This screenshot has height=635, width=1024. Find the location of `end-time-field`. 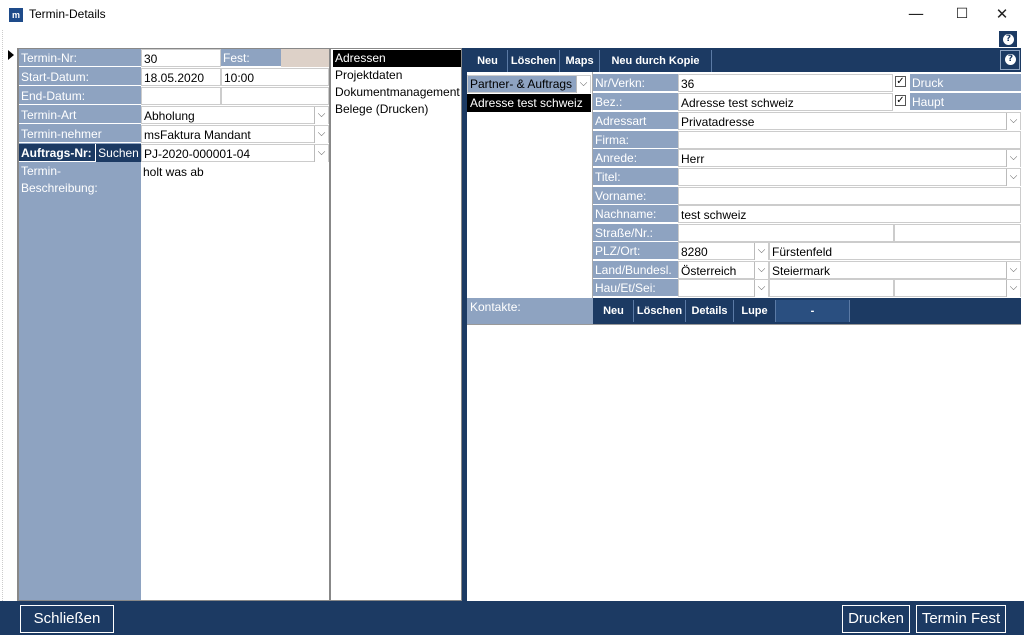

end-time-field is located at coordinates (275, 96).